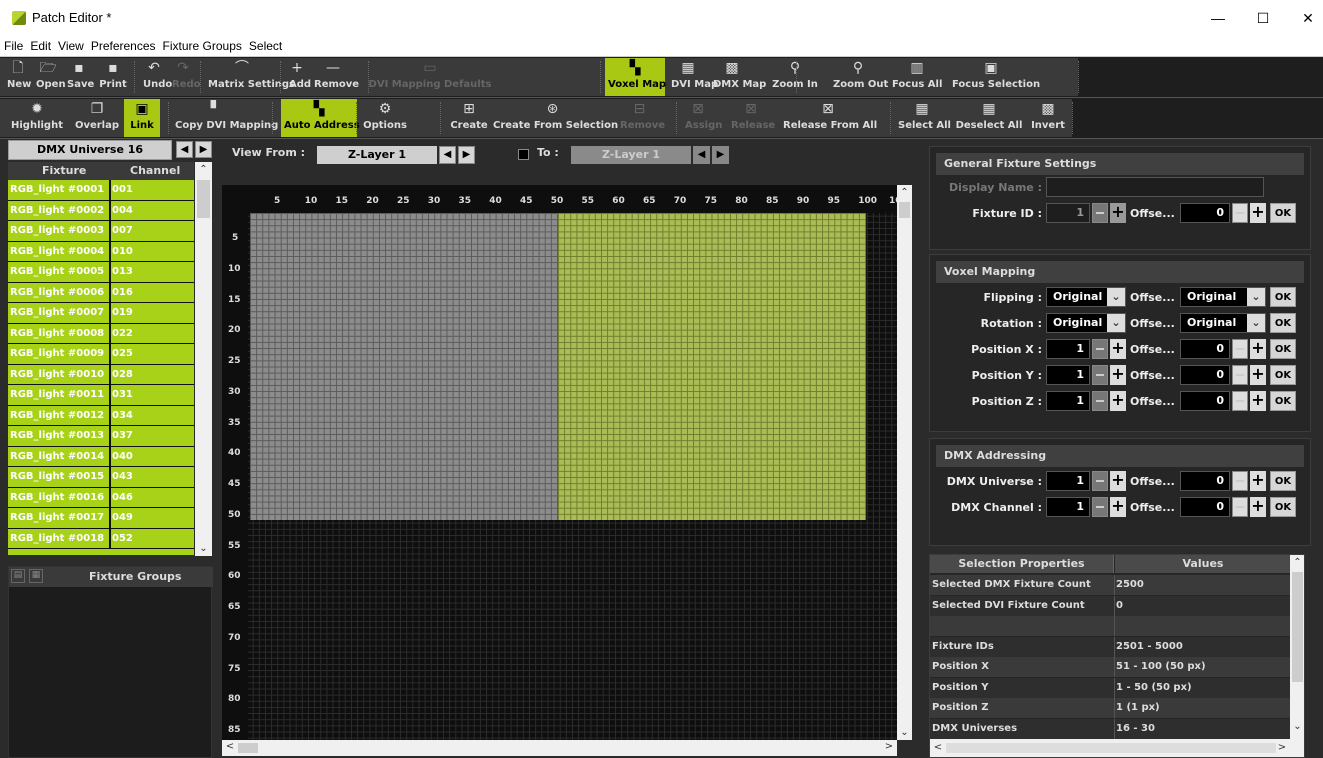 The image size is (1323, 758). Describe the element at coordinates (1155, 187) in the screenshot. I see `display-name-input` at that location.